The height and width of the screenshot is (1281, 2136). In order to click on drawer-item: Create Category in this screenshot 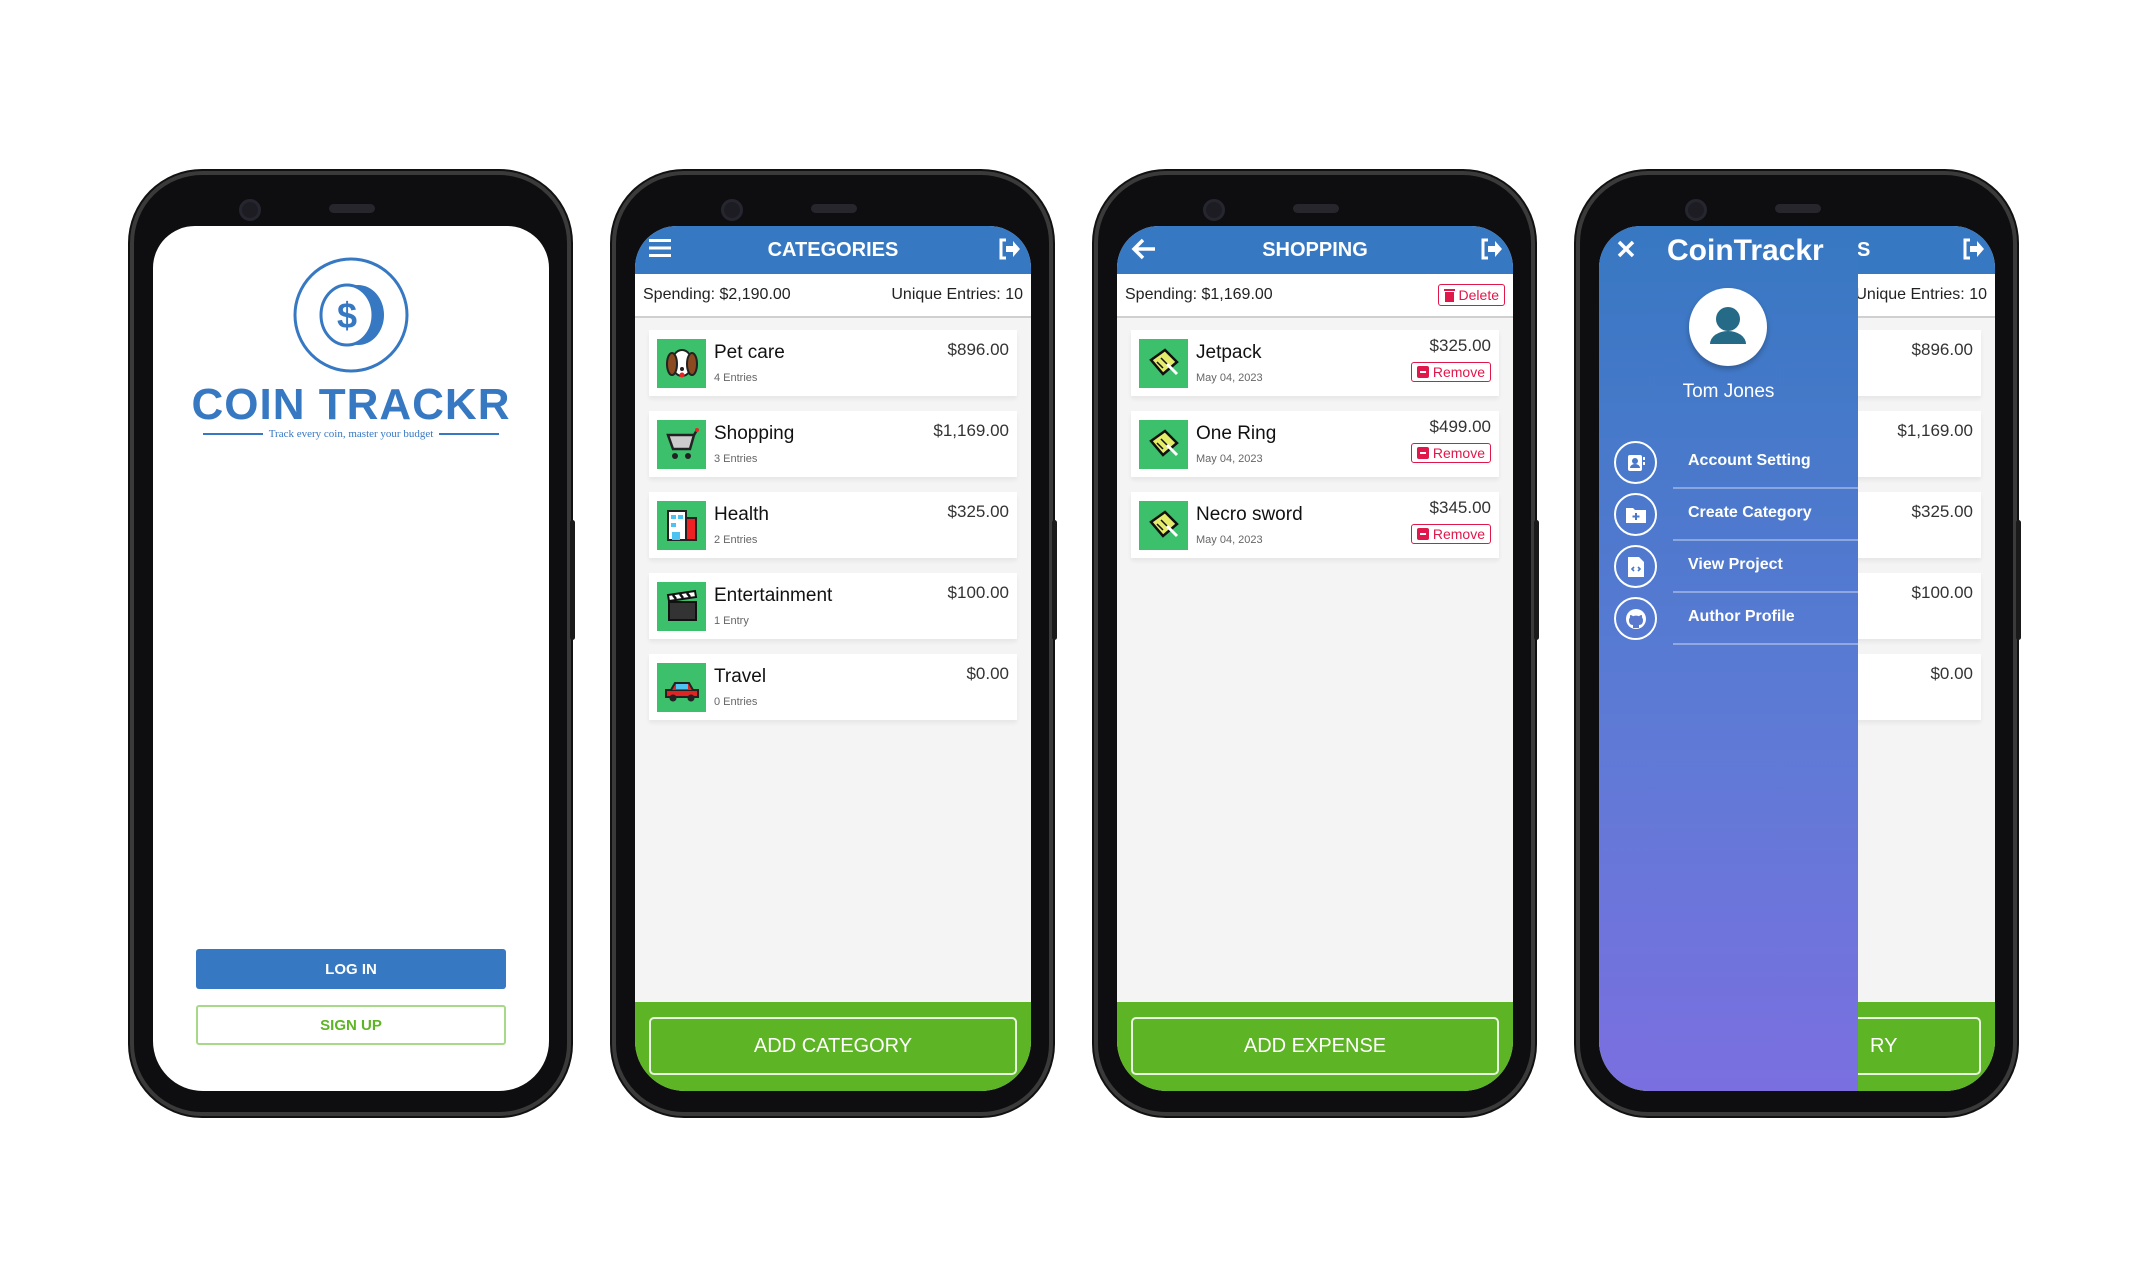, I will do `click(1728, 515)`.